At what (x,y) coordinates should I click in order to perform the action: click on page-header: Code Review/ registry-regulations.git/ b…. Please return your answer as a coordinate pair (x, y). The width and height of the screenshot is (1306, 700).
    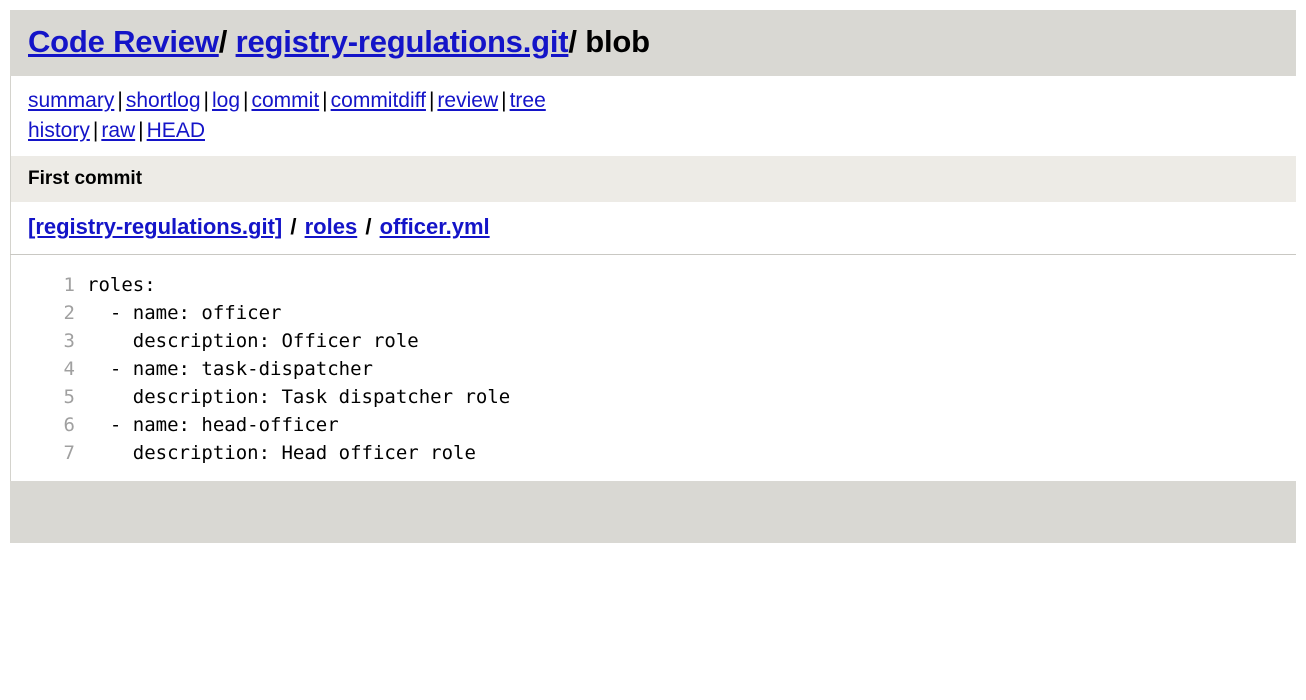
    Looking at the image, I should click on (653, 43).